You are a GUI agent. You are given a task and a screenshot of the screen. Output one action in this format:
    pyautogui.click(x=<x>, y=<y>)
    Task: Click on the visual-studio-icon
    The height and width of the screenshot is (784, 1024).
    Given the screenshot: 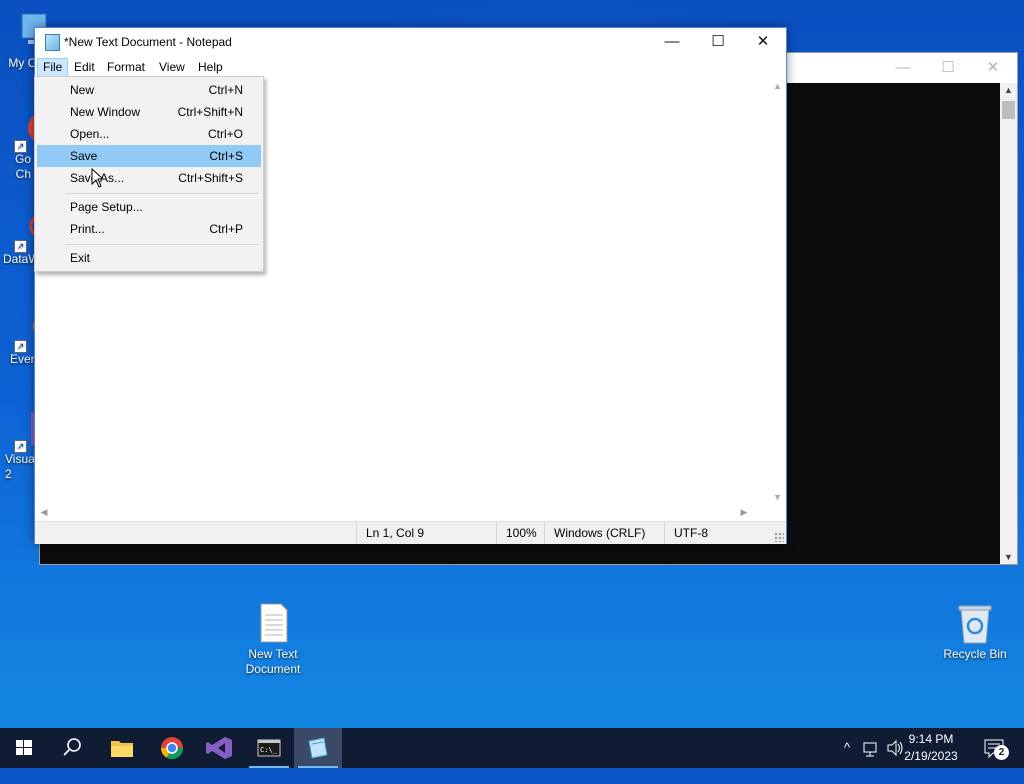 What is the action you would take?
    pyautogui.click(x=219, y=748)
    